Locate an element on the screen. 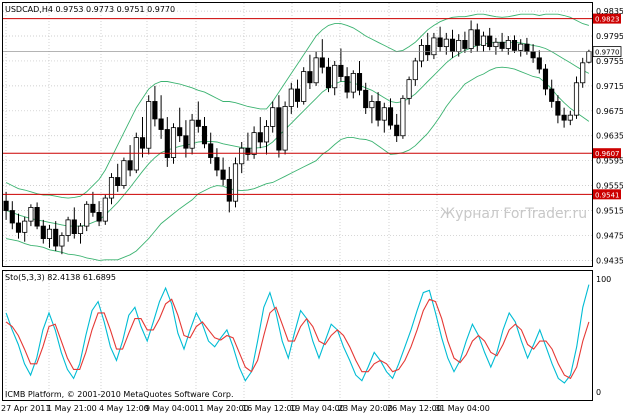 The image size is (623, 420). oscillator-tick-label: 100 is located at coordinates (603, 279).